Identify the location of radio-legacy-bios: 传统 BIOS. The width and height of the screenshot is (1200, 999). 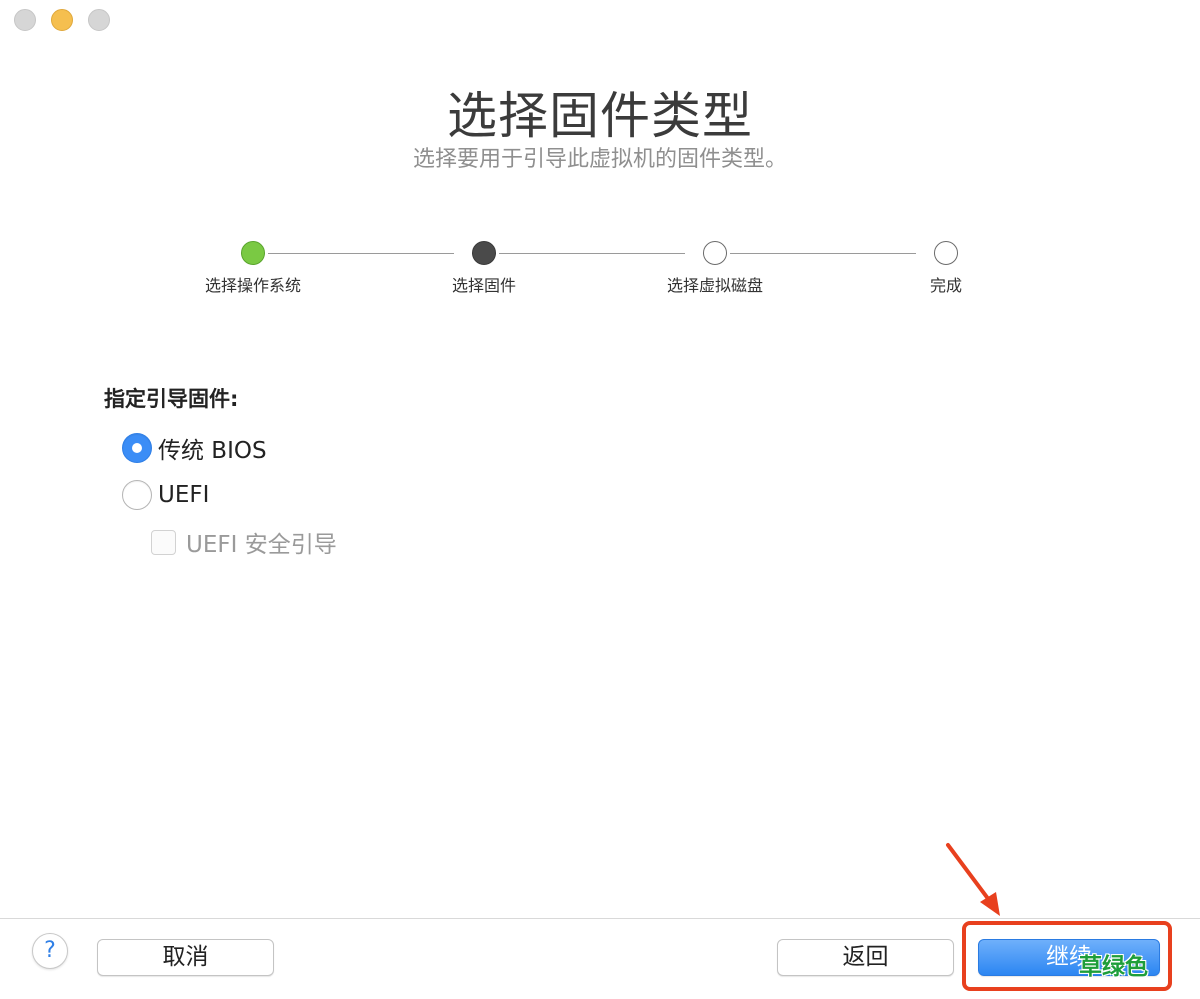
(194, 448).